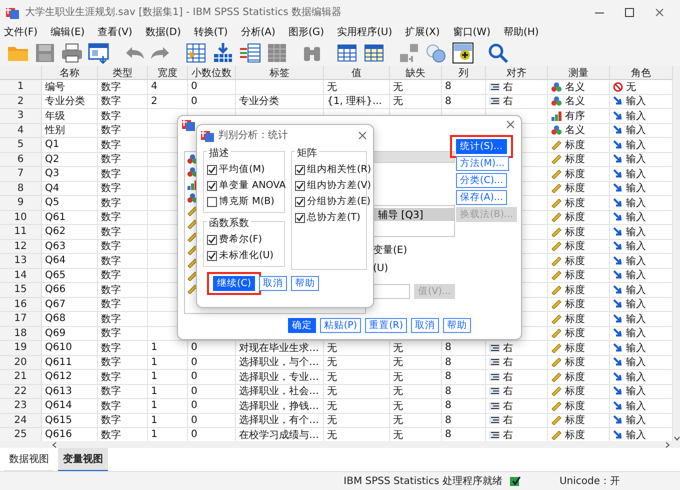 This screenshot has height=490, width=680. What do you see at coordinates (168, 87) in the screenshot?
I see `table-cell: 4` at bounding box center [168, 87].